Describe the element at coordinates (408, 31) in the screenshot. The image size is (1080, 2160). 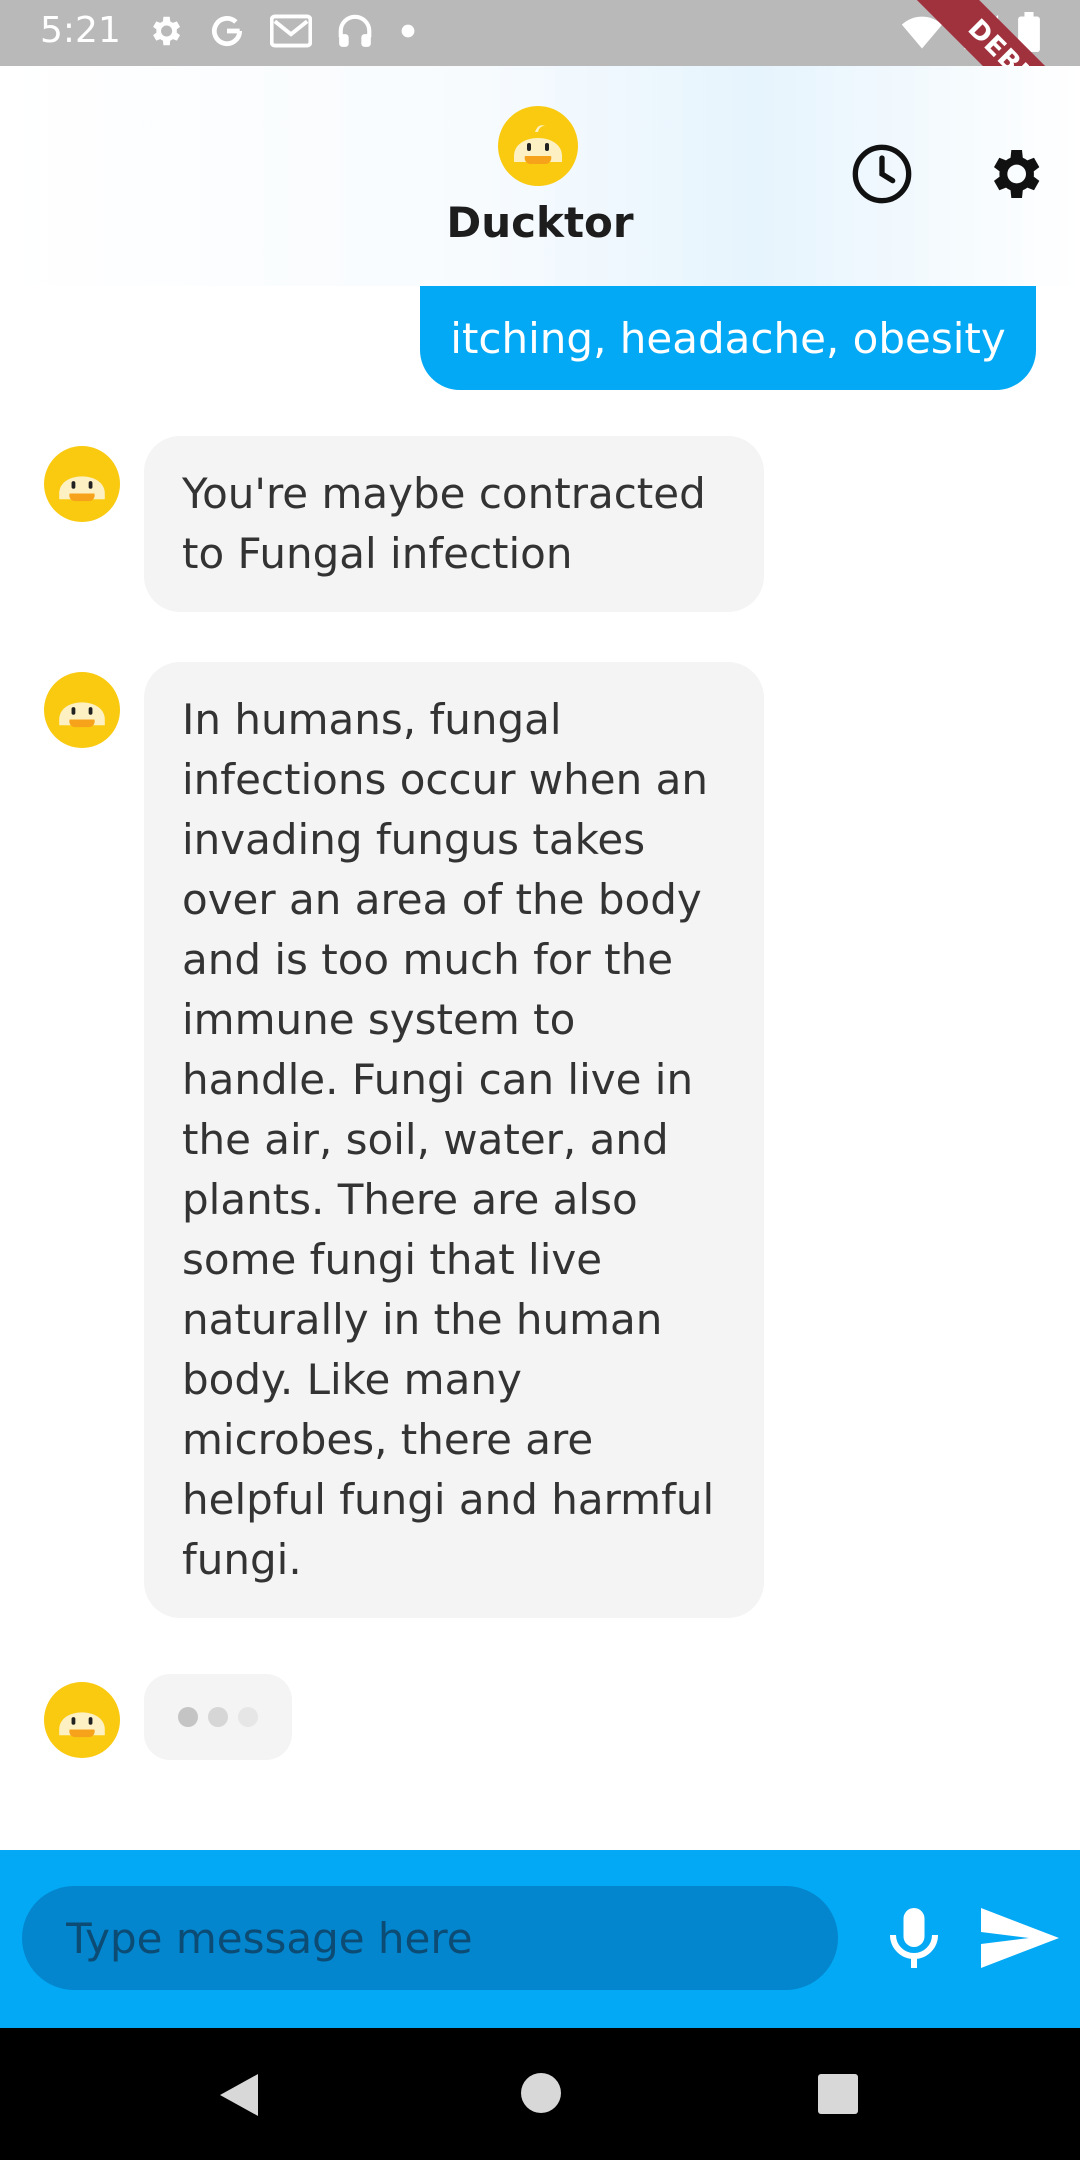
I see `dot-icon` at that location.